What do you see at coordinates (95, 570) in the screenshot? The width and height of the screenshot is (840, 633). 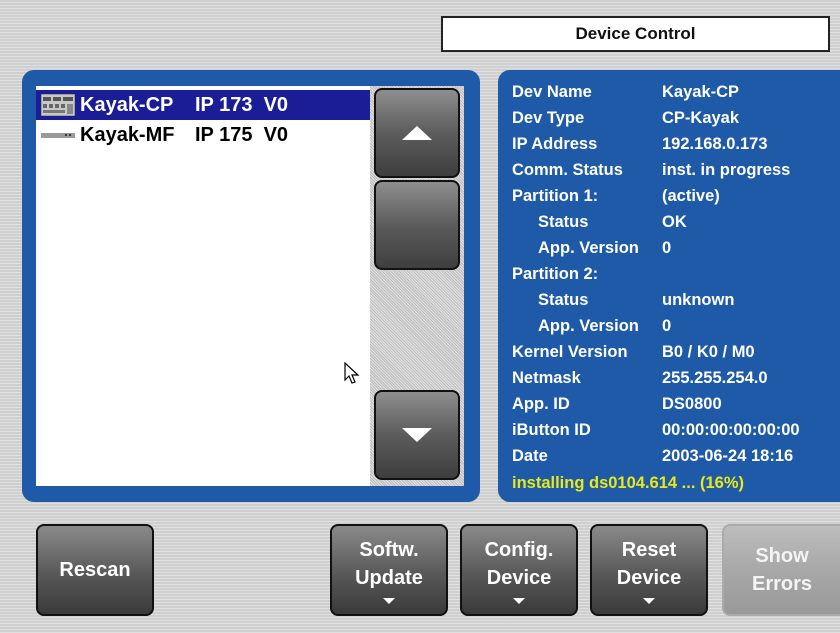 I see `rescan-button: Rescan` at bounding box center [95, 570].